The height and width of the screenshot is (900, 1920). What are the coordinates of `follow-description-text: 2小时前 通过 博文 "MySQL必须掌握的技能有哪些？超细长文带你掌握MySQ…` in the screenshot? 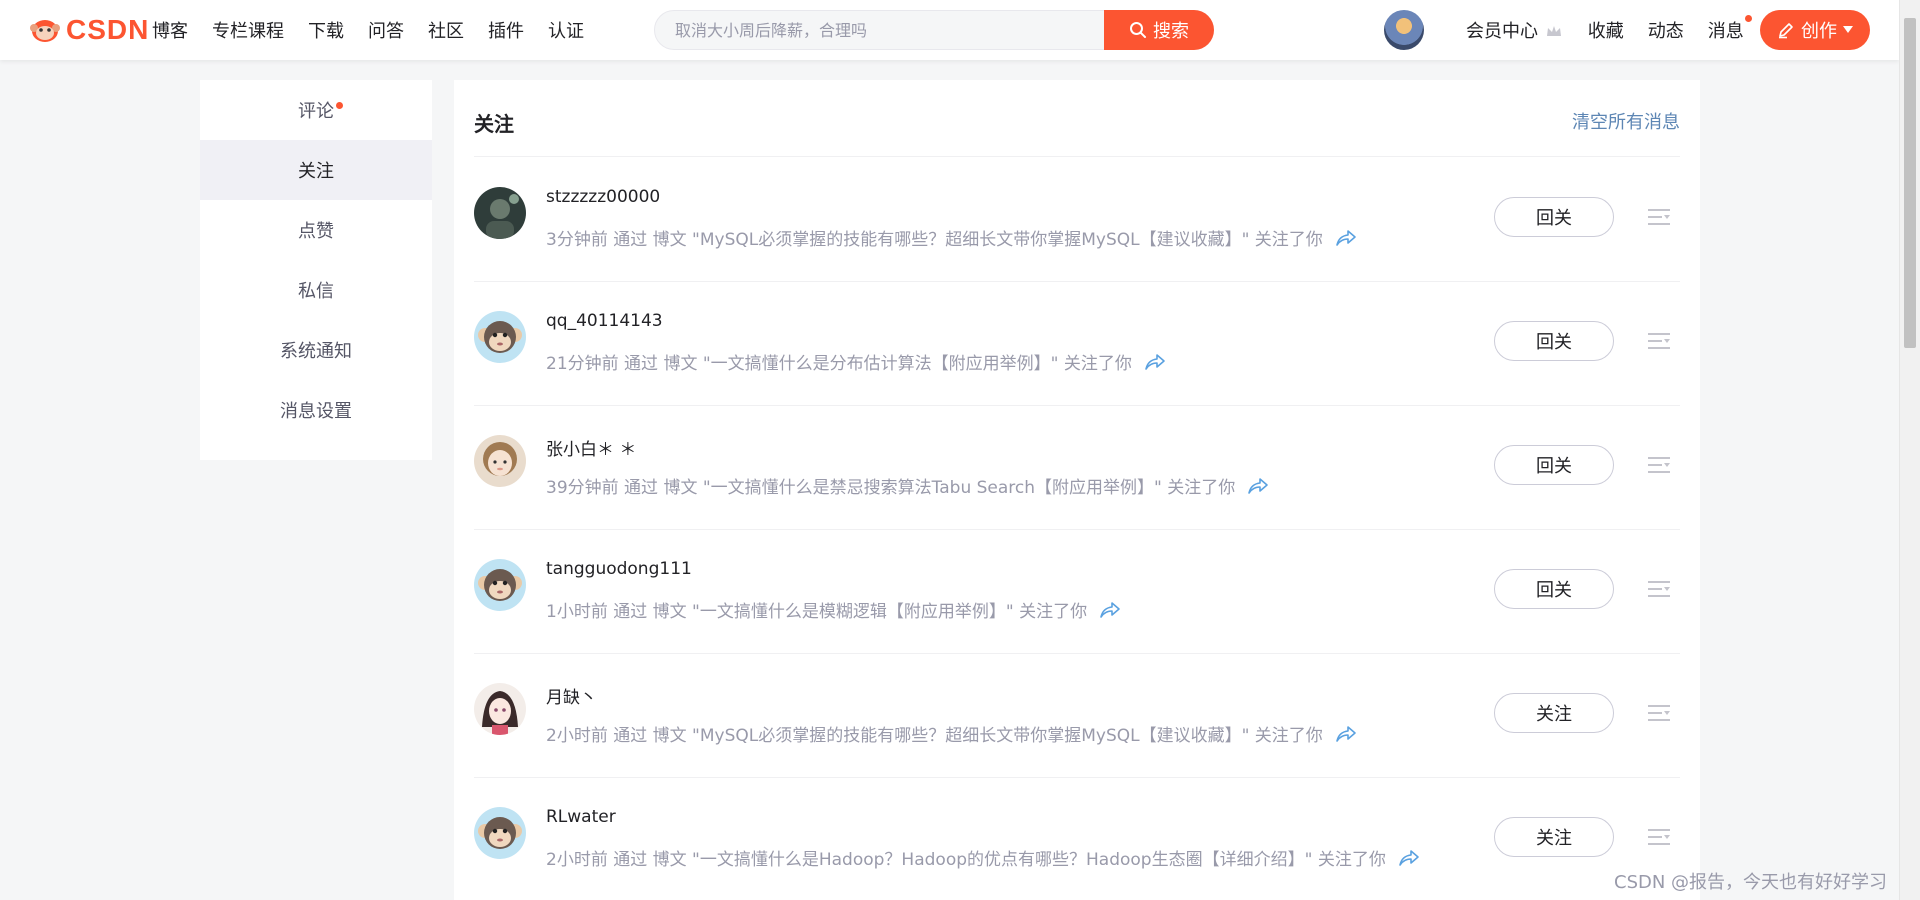 It's located at (934, 736).